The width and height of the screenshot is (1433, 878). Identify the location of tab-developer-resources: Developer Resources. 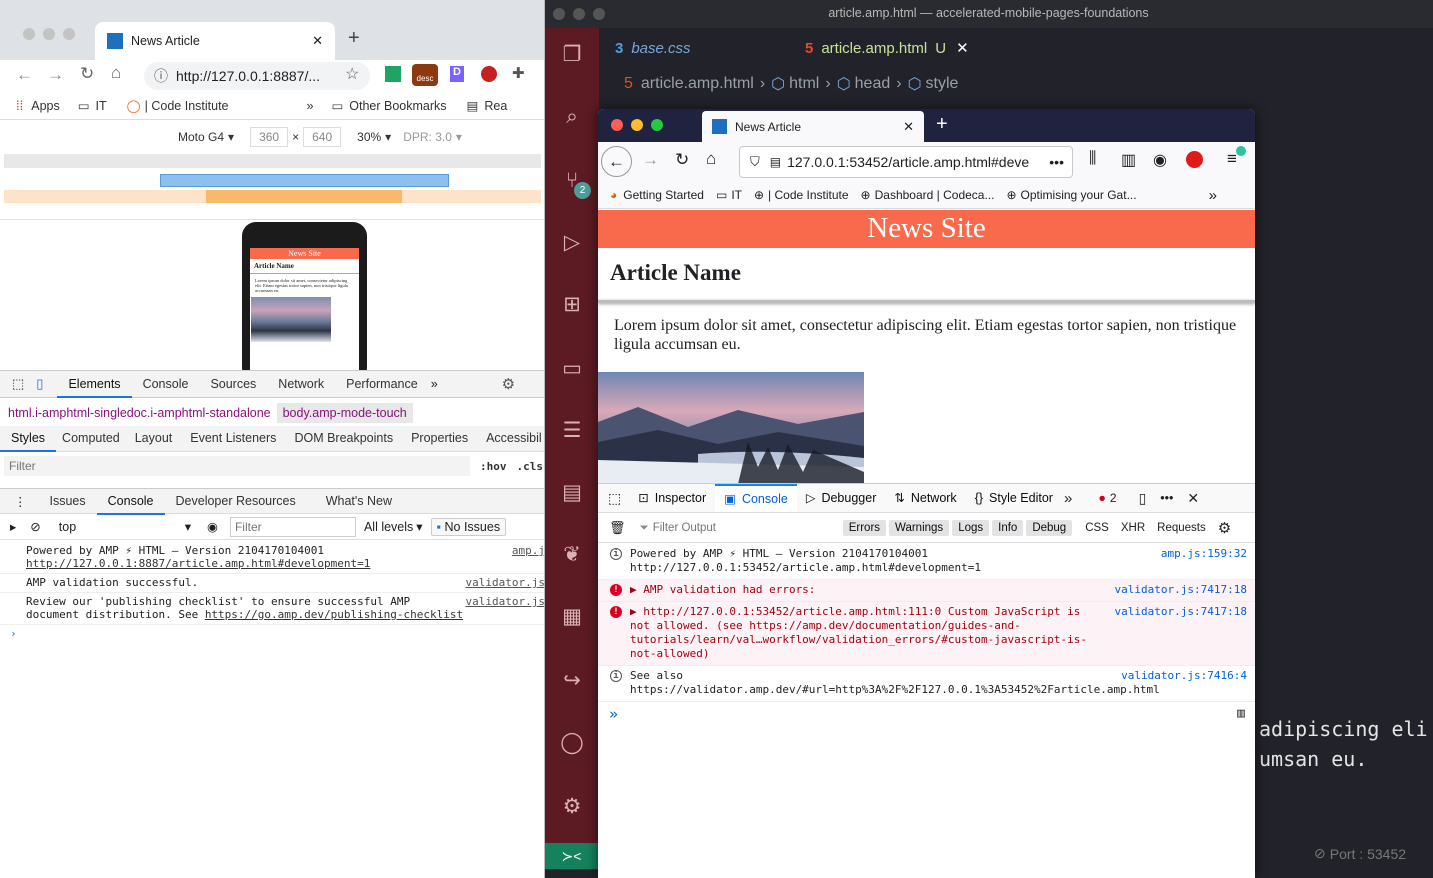
(236, 501).